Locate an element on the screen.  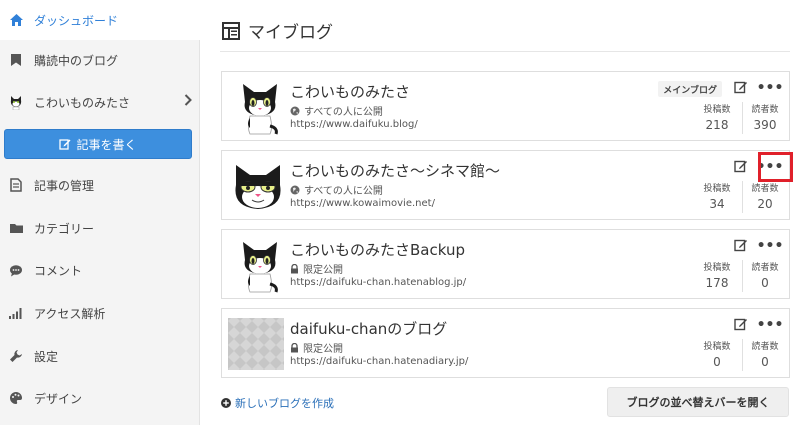
sidebar-item-label: デザイン is located at coordinates (58, 398).